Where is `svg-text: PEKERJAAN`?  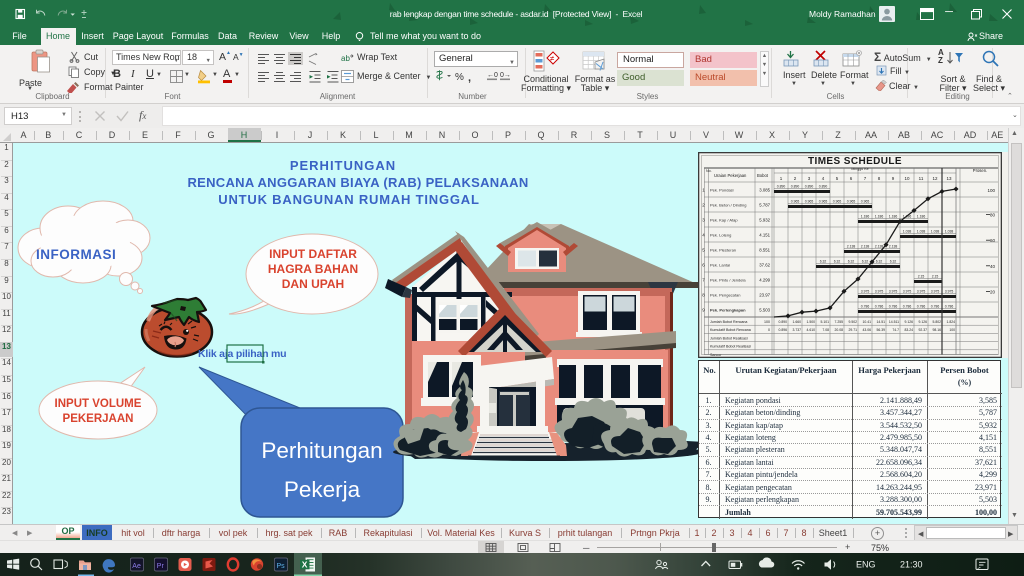
svg-text: PEKERJAAN is located at coordinates (98, 419).